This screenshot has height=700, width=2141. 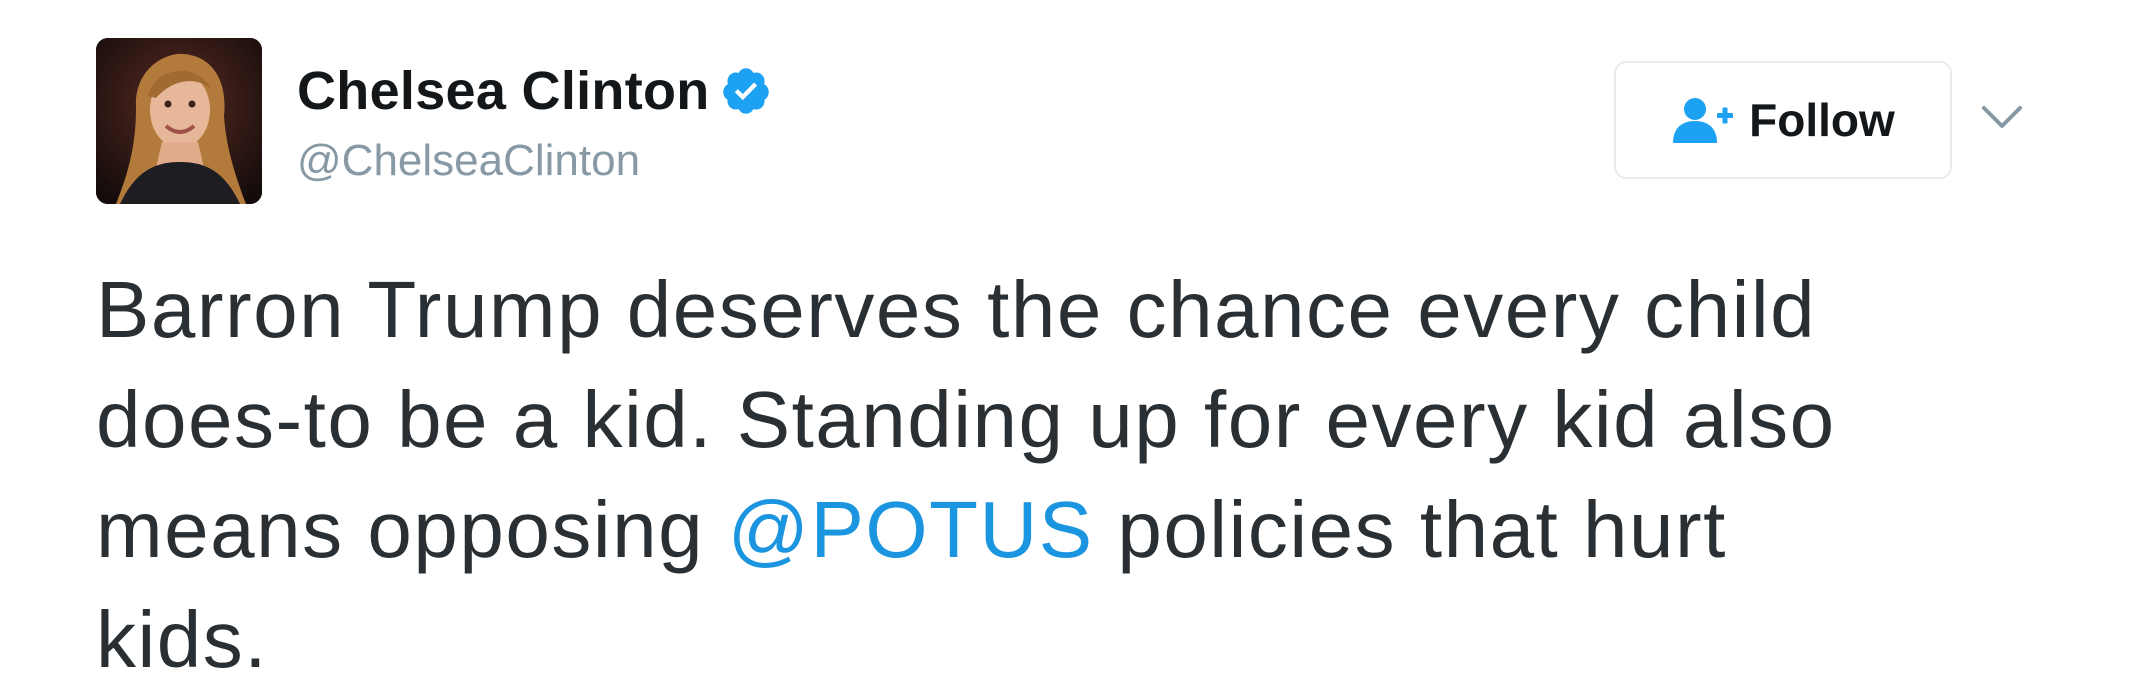 I want to click on verified-badge-icon, so click(x=746, y=91).